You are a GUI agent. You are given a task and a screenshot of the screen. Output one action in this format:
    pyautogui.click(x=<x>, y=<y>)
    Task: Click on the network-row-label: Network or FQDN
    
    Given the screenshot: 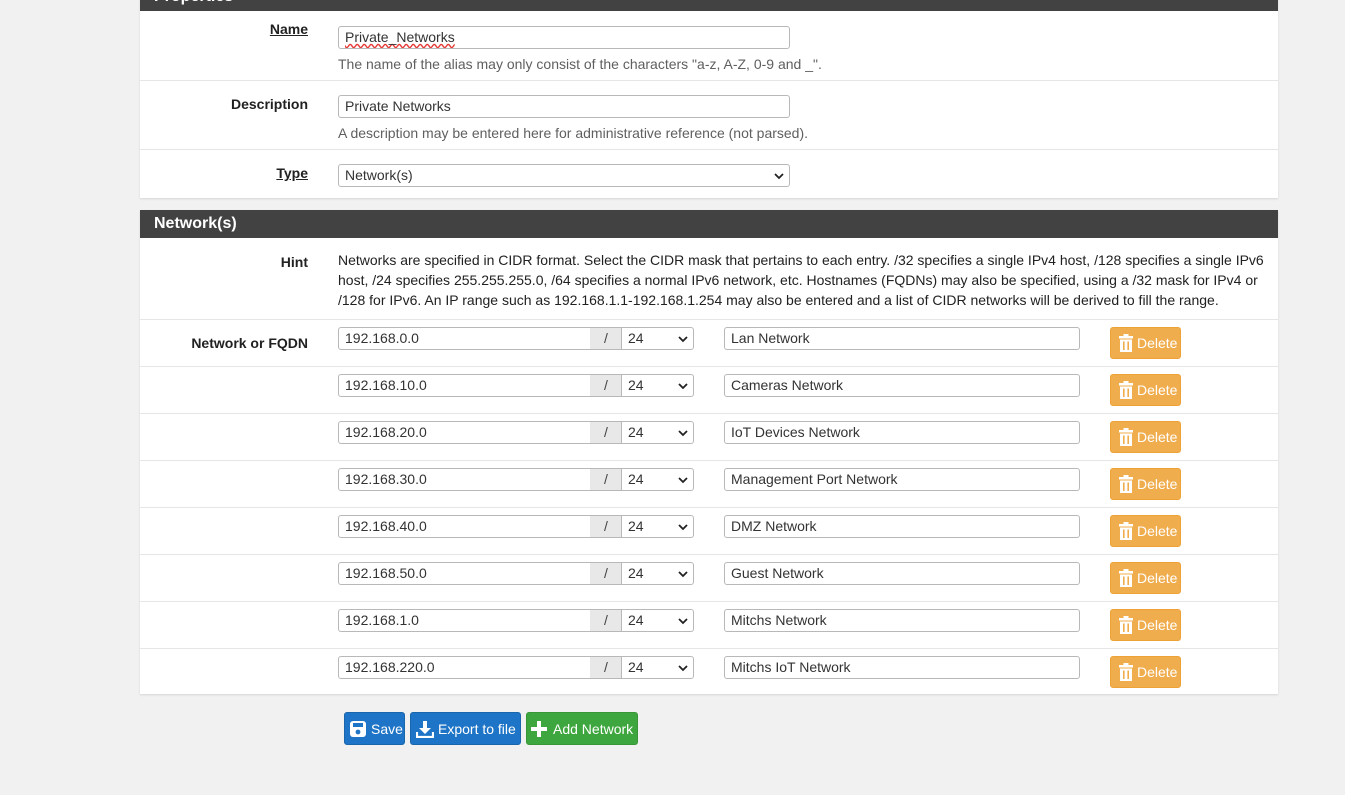 What is the action you would take?
    pyautogui.click(x=249, y=343)
    